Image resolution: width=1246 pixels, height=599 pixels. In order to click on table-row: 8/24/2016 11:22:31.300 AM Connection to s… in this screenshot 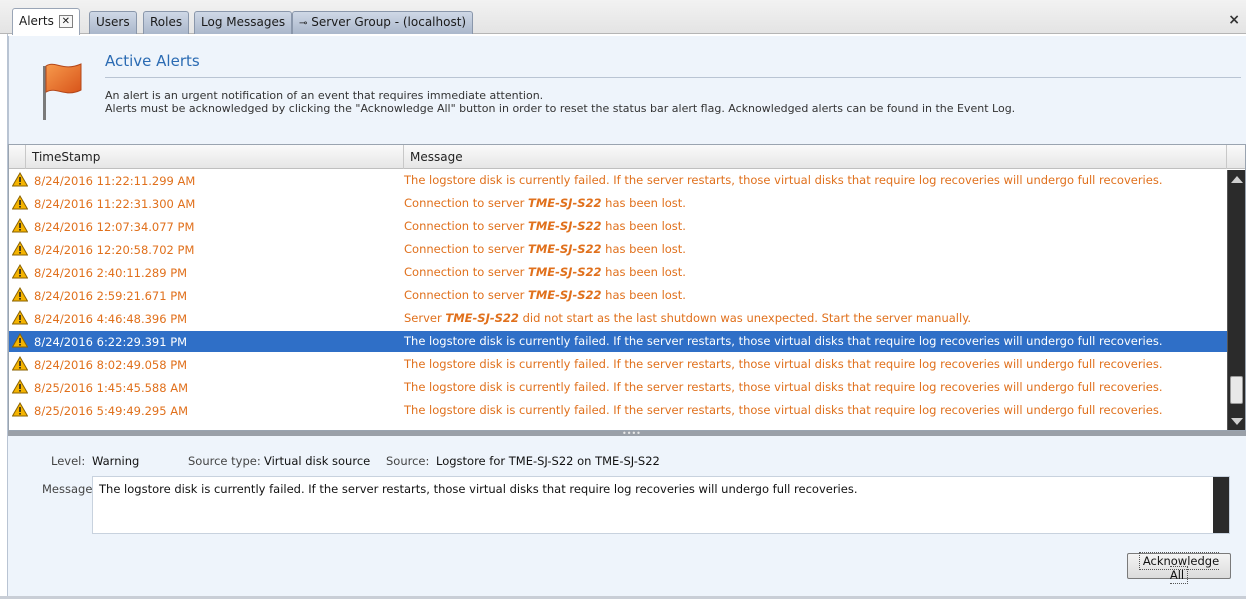, I will do `click(618, 203)`.